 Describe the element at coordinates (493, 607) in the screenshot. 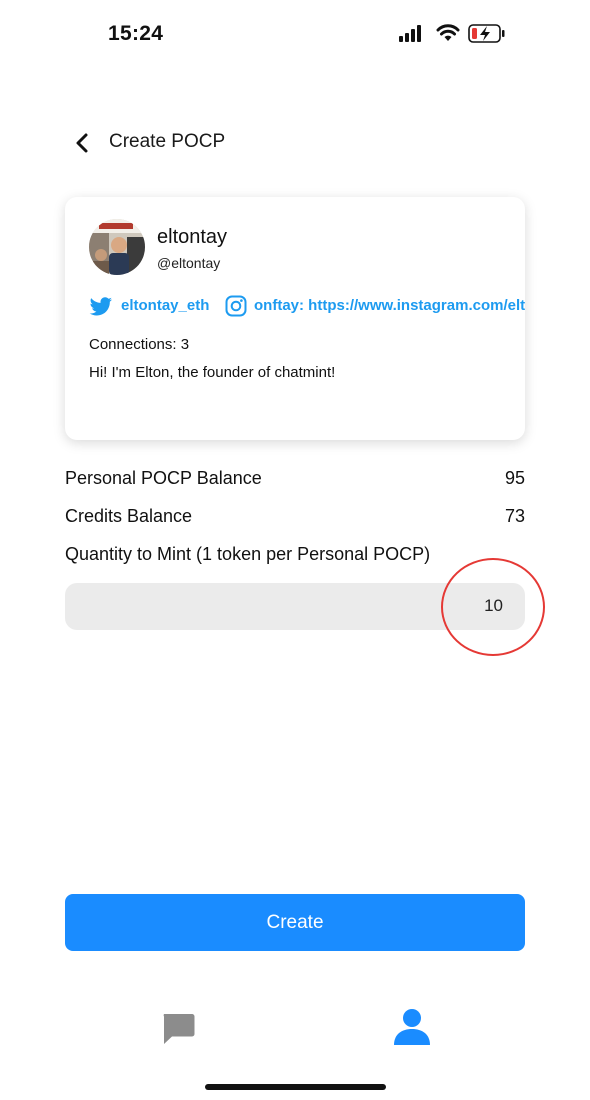

I see `highlight-circle-annotation` at that location.